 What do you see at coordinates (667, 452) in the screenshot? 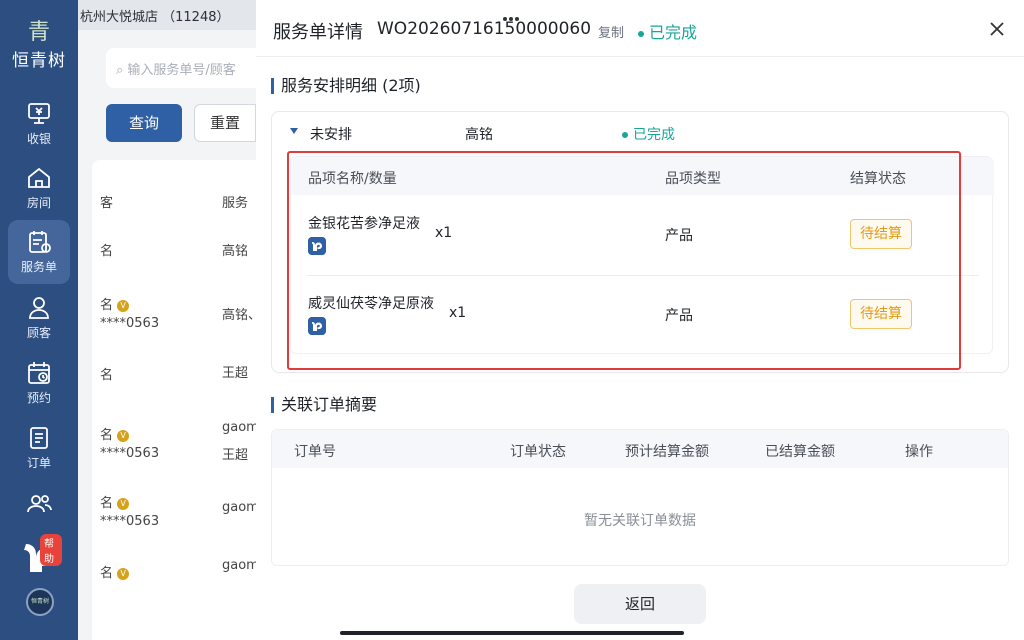
I see `column-header-expected-amount: 预计结算金额` at bounding box center [667, 452].